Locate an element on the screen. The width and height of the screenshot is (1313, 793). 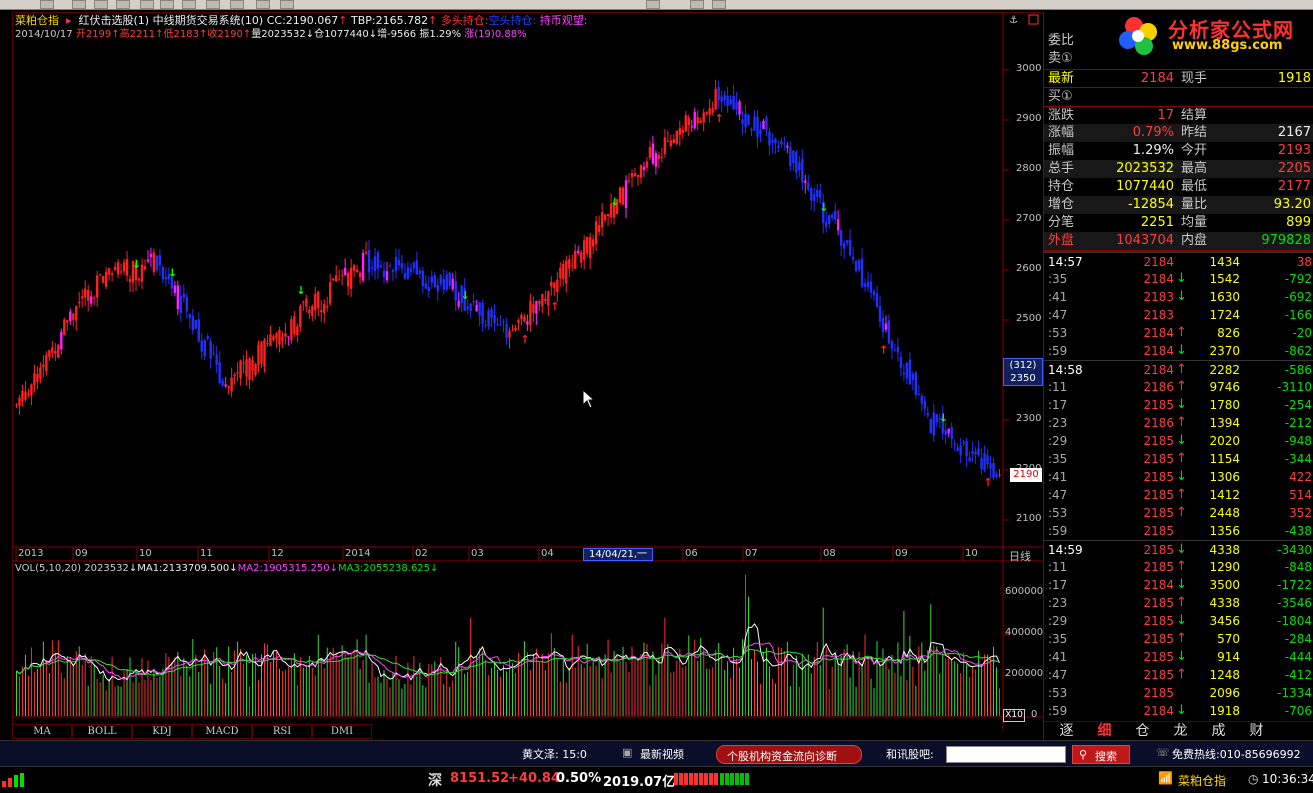
indicator-tab-ma: MA is located at coordinates (42, 731).